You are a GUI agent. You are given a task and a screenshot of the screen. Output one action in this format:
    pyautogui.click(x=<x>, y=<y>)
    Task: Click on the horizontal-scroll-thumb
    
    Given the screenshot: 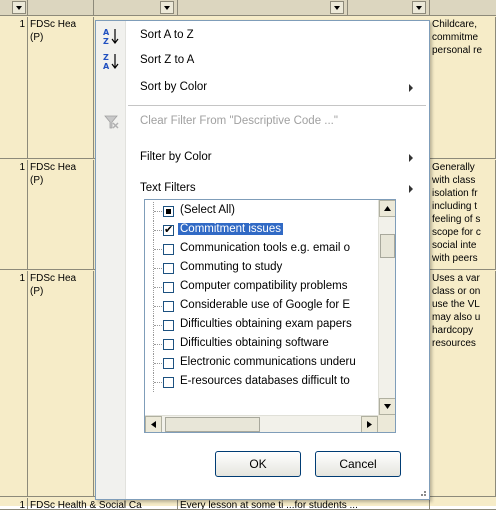 What is the action you would take?
    pyautogui.click(x=212, y=424)
    